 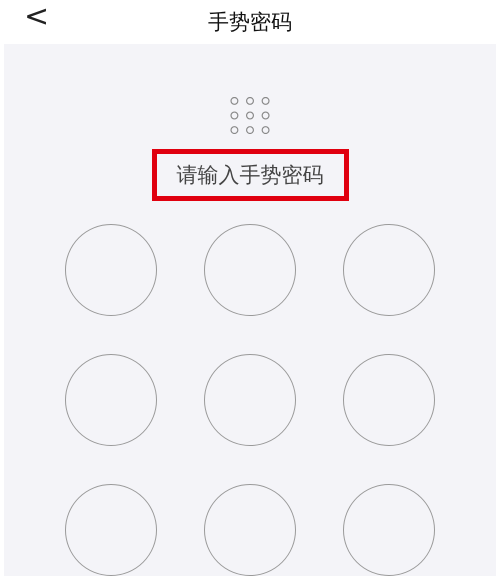 I want to click on pattern-preview-icon, so click(x=250, y=115).